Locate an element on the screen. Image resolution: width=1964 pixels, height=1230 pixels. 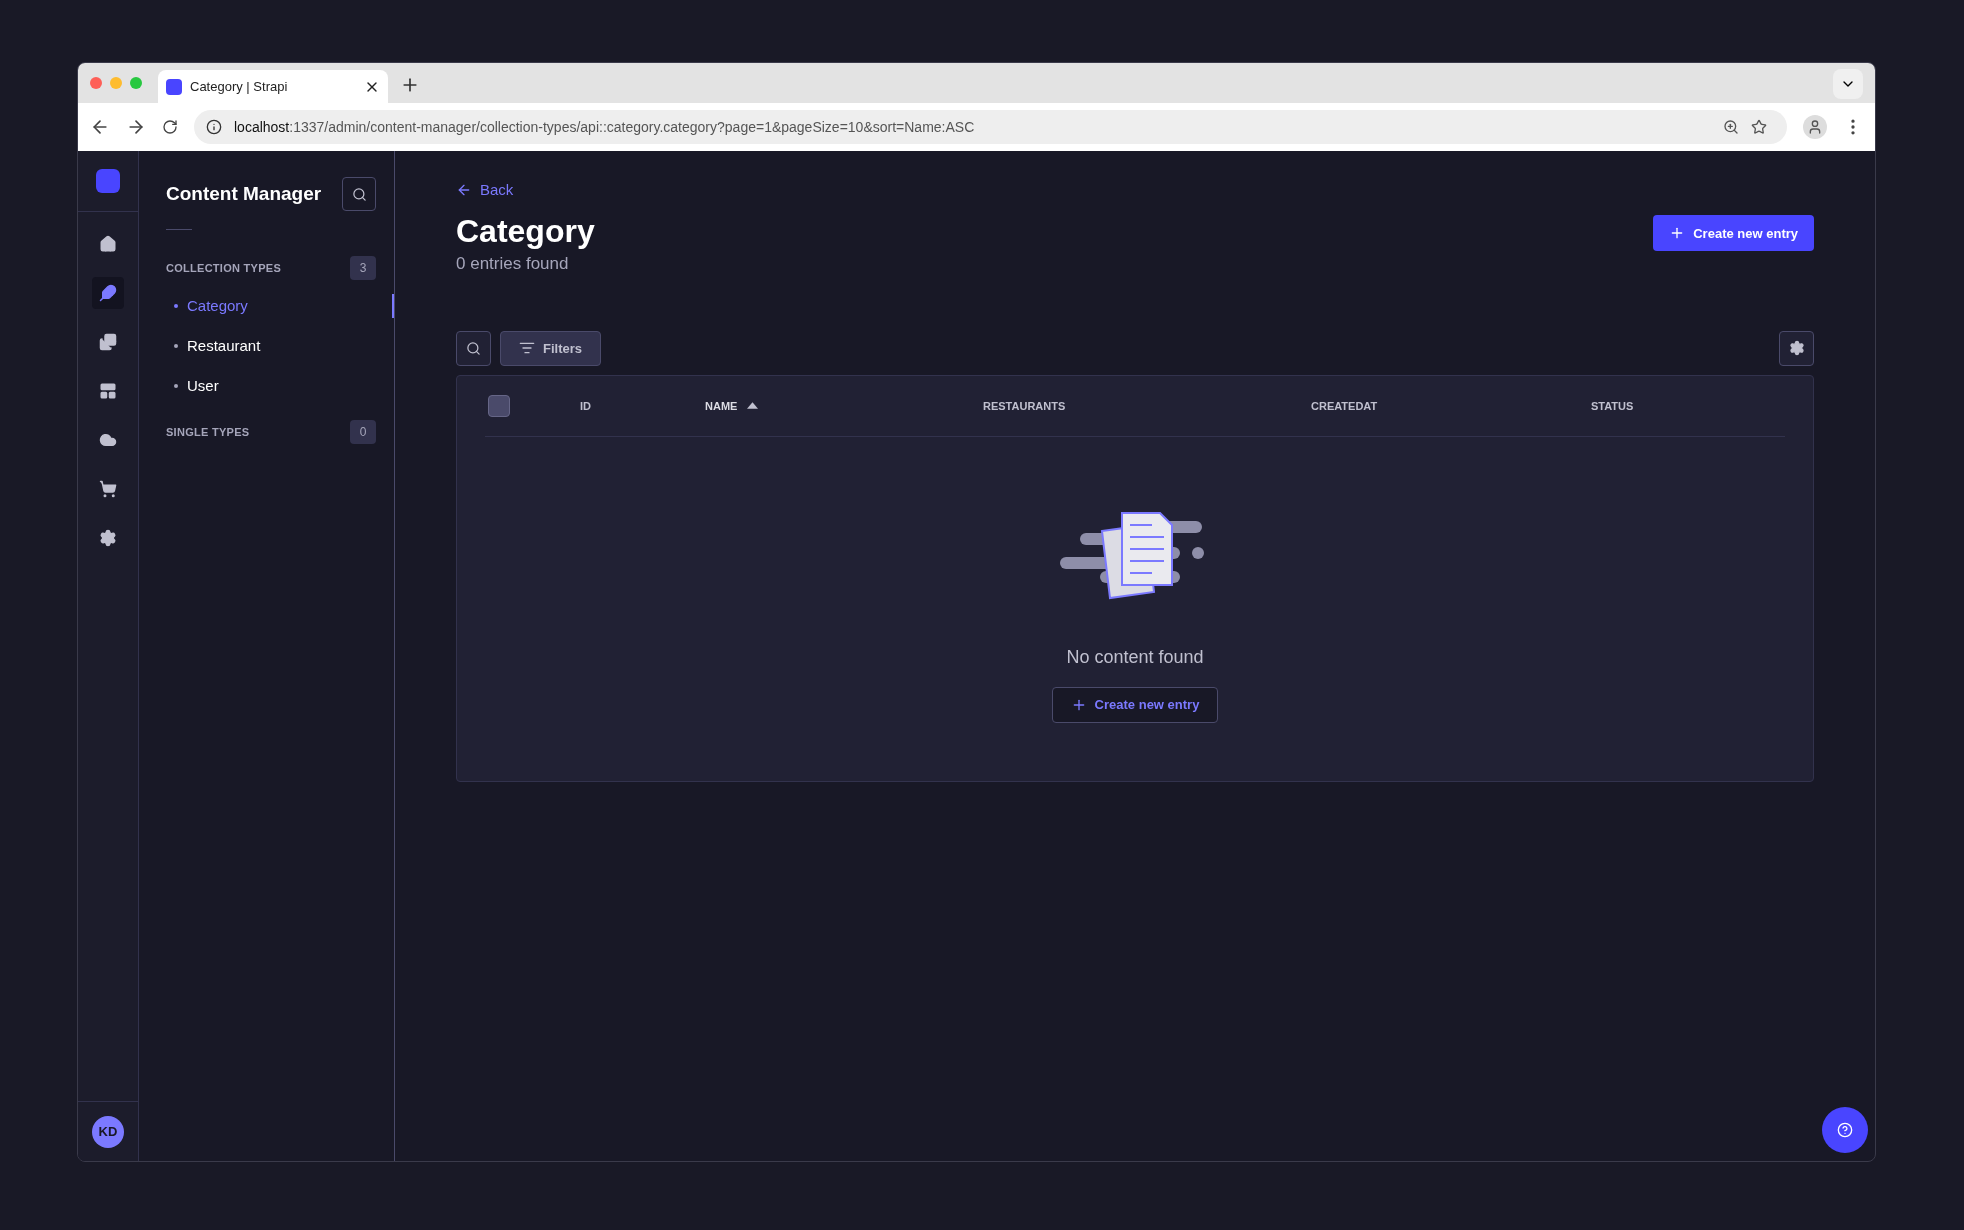
count-badge: 0 is located at coordinates (363, 432).